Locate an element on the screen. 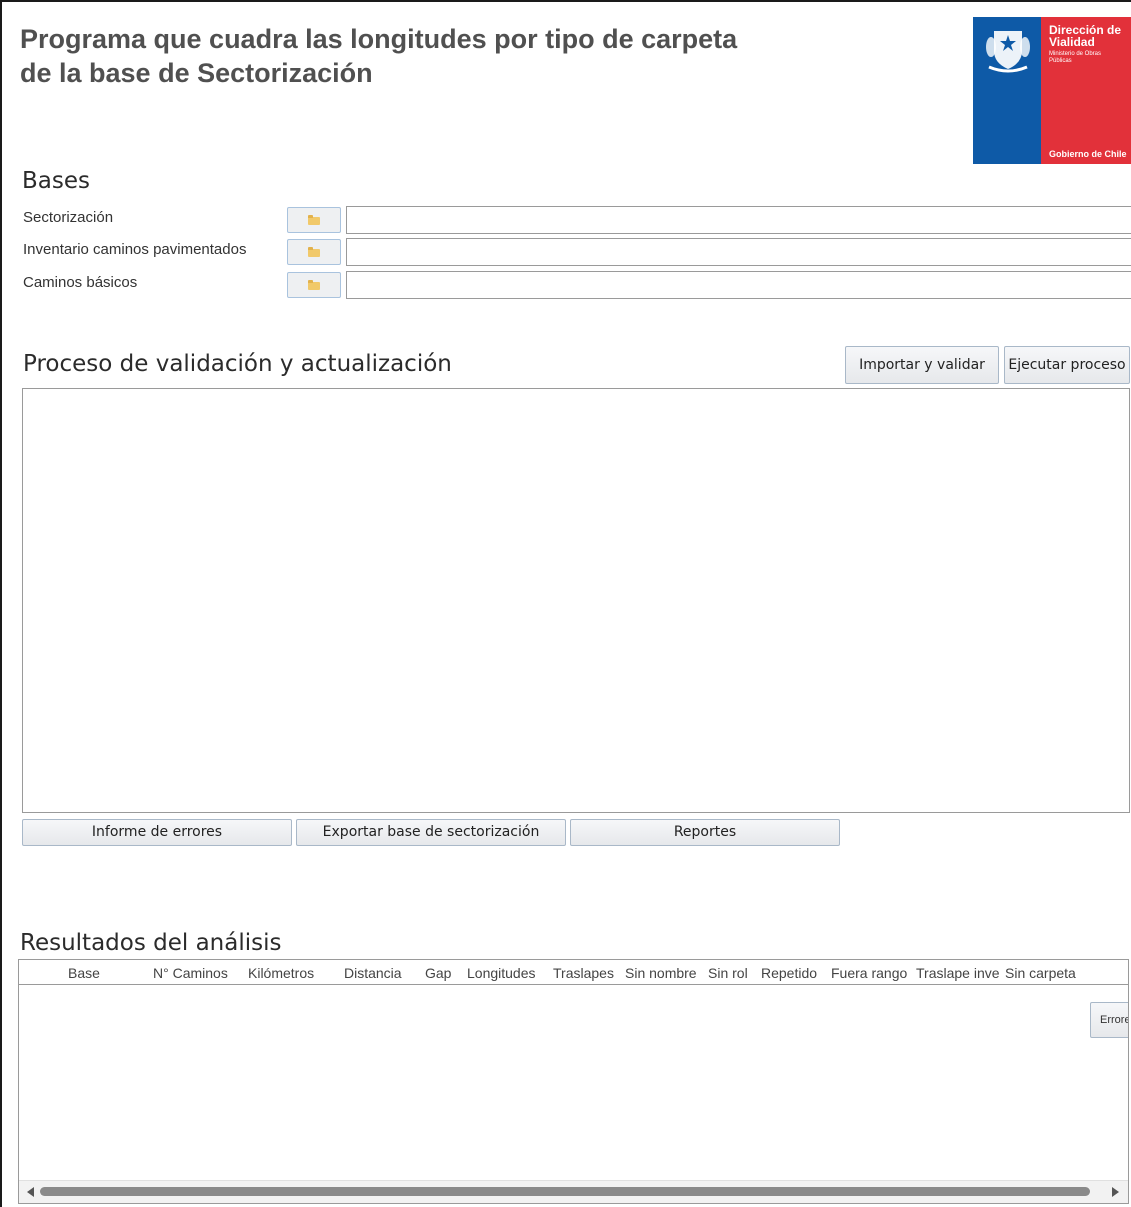 The width and height of the screenshot is (1131, 1207). caminos-basicos-path-input is located at coordinates (738, 285).